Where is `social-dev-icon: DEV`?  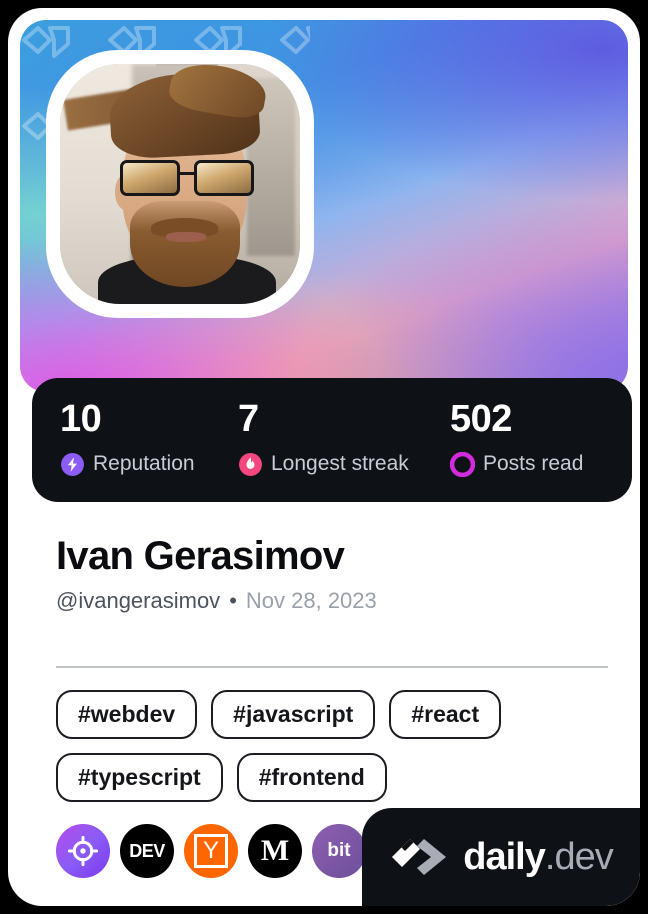
social-dev-icon: DEV is located at coordinates (147, 851).